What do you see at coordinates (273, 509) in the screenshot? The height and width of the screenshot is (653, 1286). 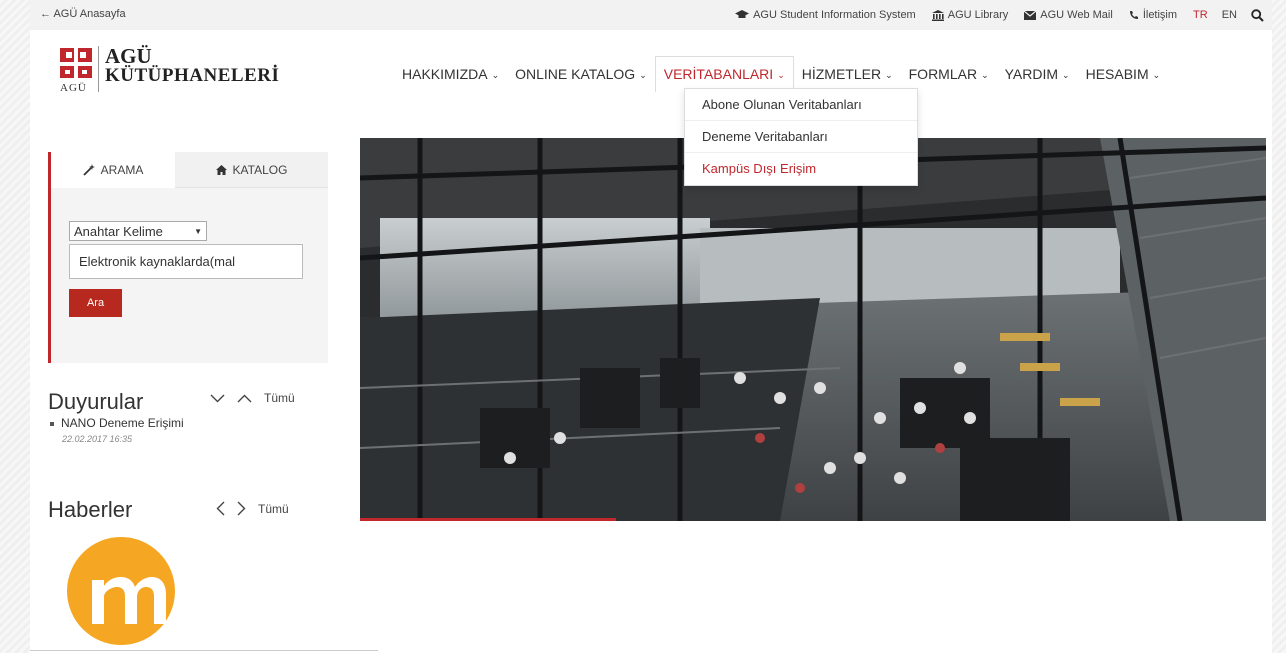 I see `news-all-link: Tümü` at bounding box center [273, 509].